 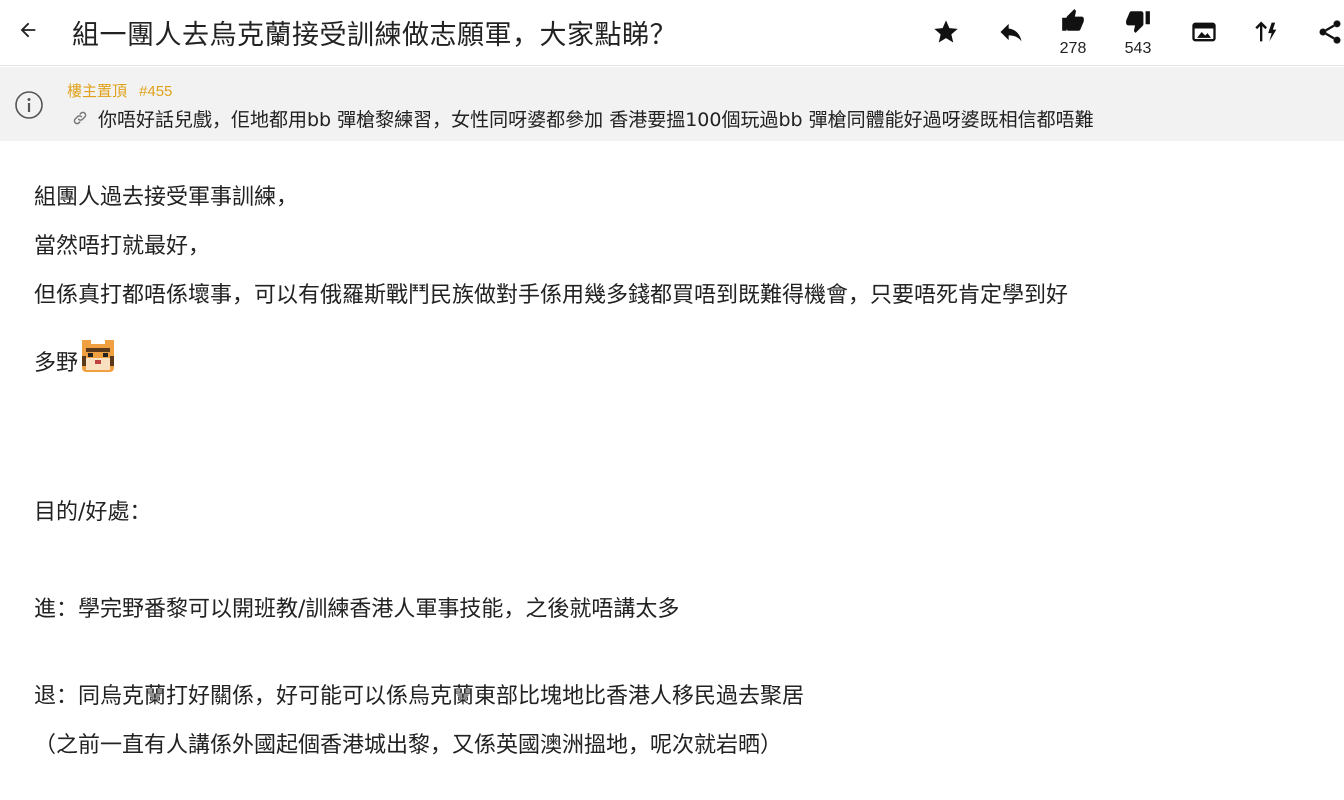 What do you see at coordinates (1138, 22) in the screenshot?
I see `thumbs-down-icon` at bounding box center [1138, 22].